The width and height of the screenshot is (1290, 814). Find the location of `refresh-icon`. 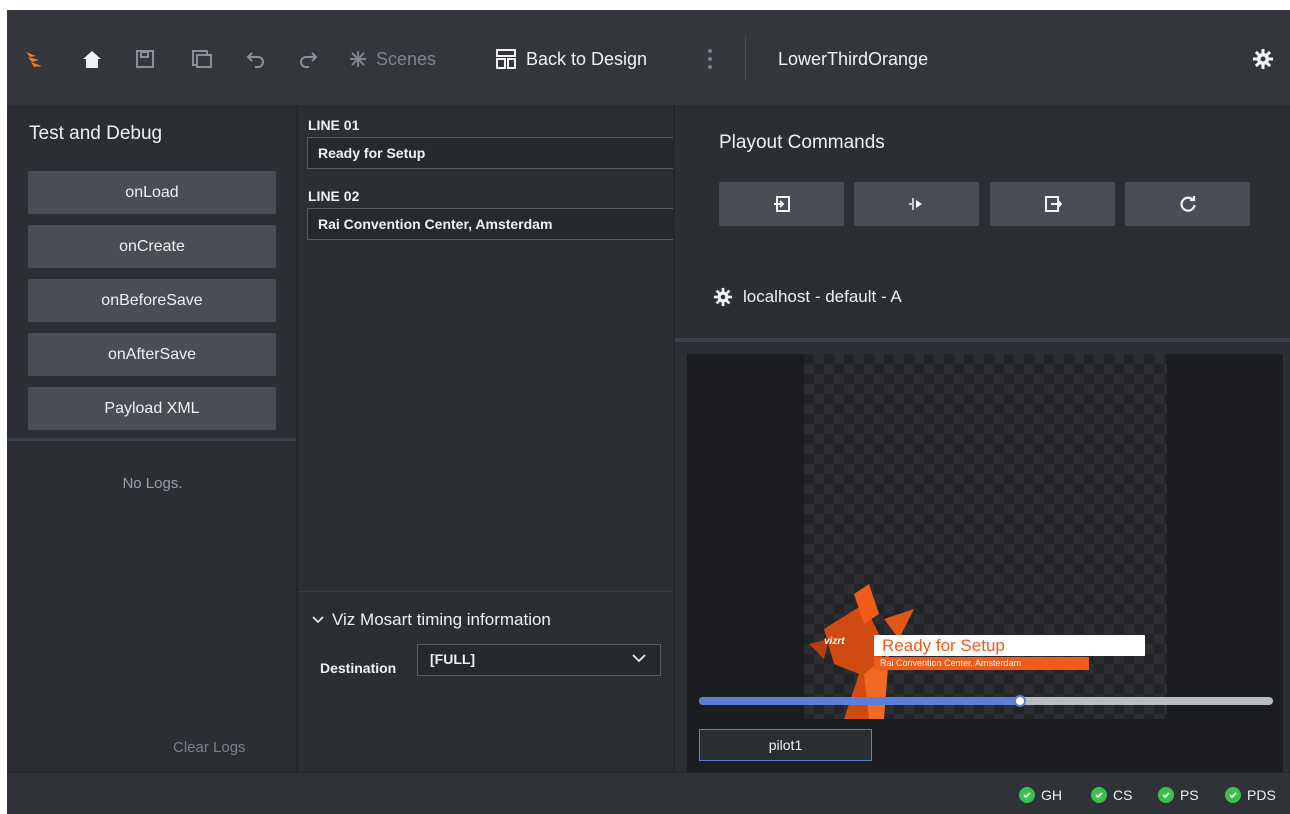

refresh-icon is located at coordinates (1188, 204).